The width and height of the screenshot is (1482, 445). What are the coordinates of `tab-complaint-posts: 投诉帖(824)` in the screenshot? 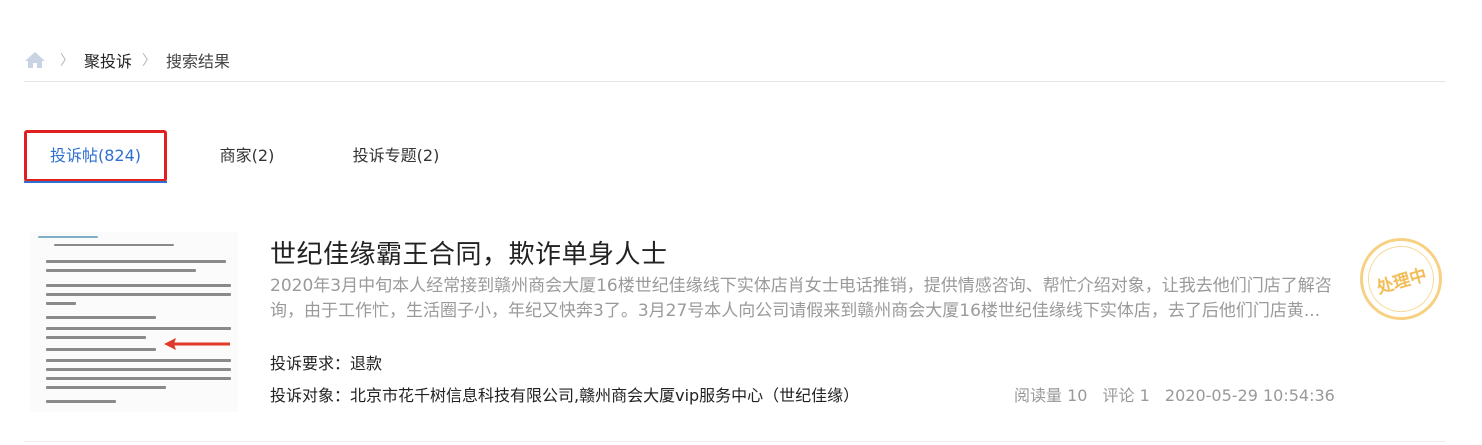 It's located at (95, 156).